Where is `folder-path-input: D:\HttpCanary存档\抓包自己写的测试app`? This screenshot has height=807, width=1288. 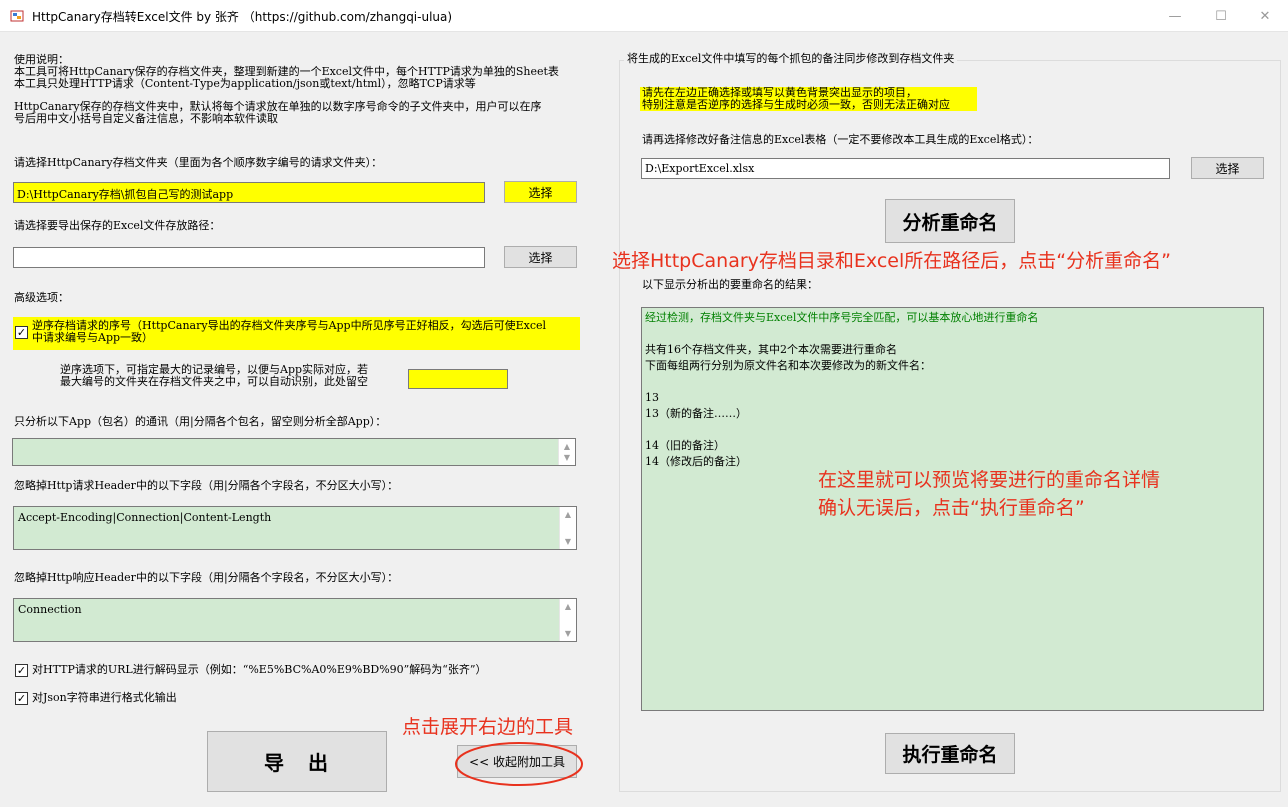 folder-path-input: D:\HttpCanary存档\抓包自己写的测试app is located at coordinates (249, 192).